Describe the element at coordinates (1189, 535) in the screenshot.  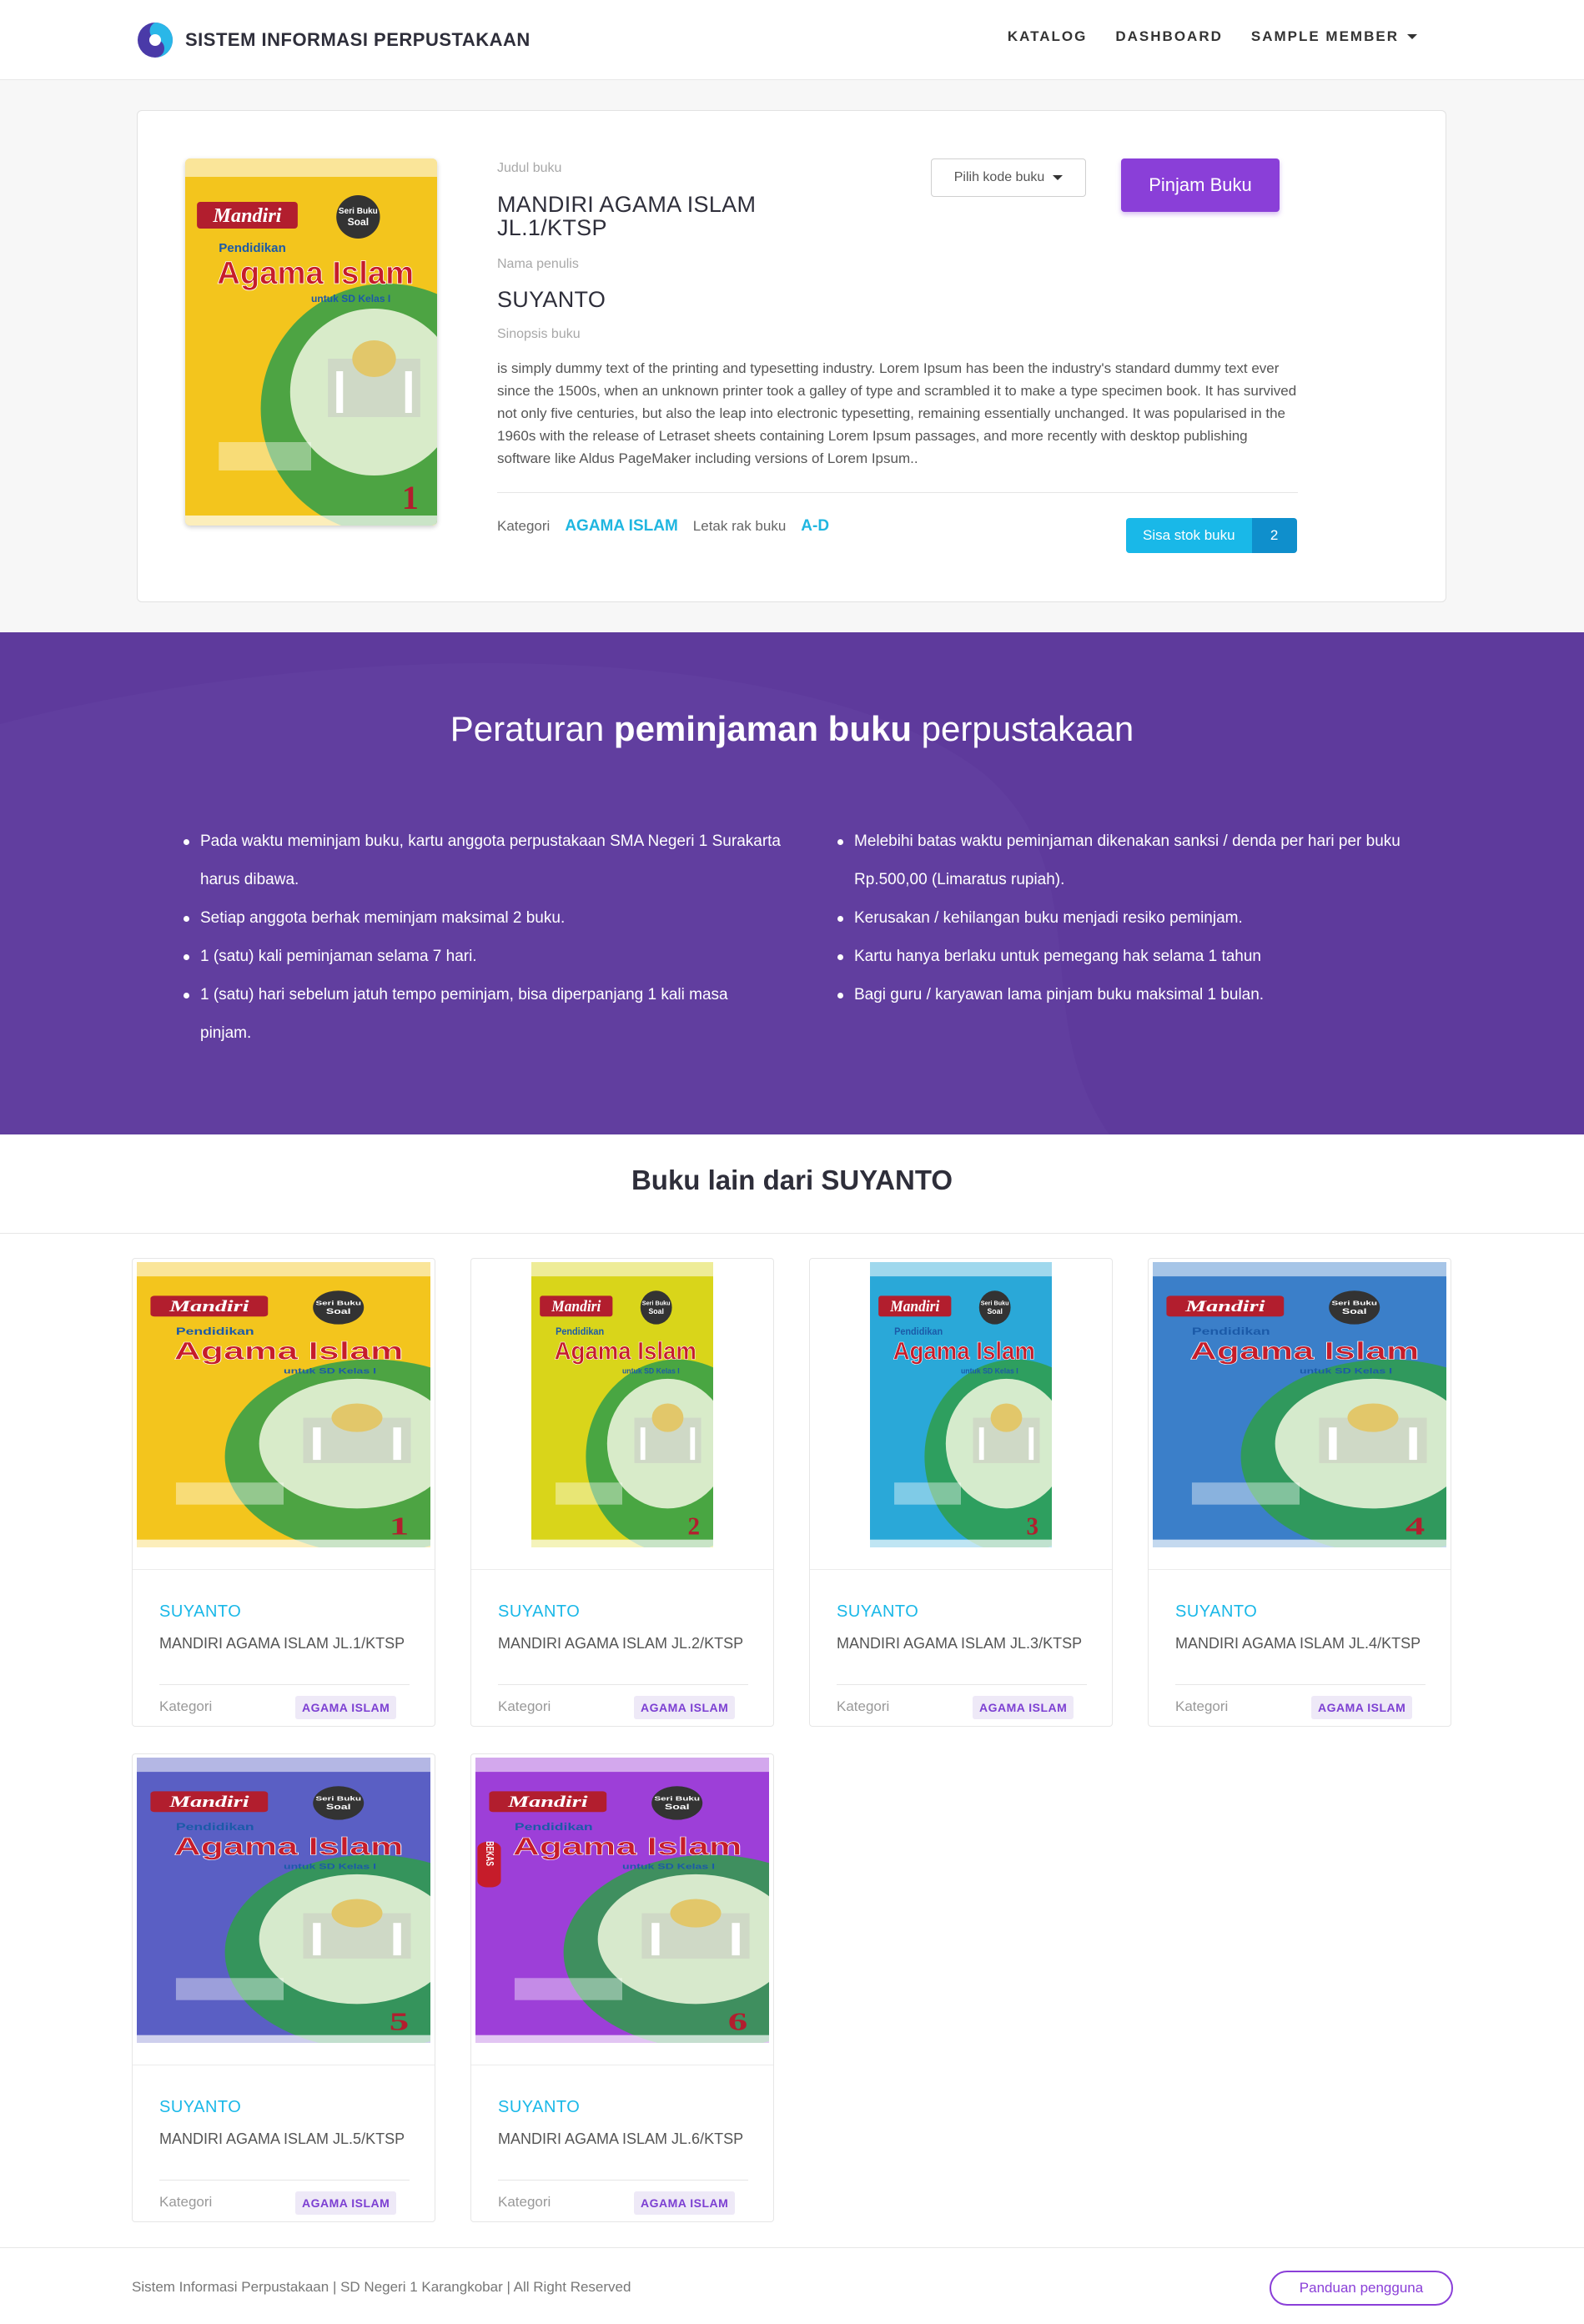
I see `stock-label: Sisa stok buku` at that location.